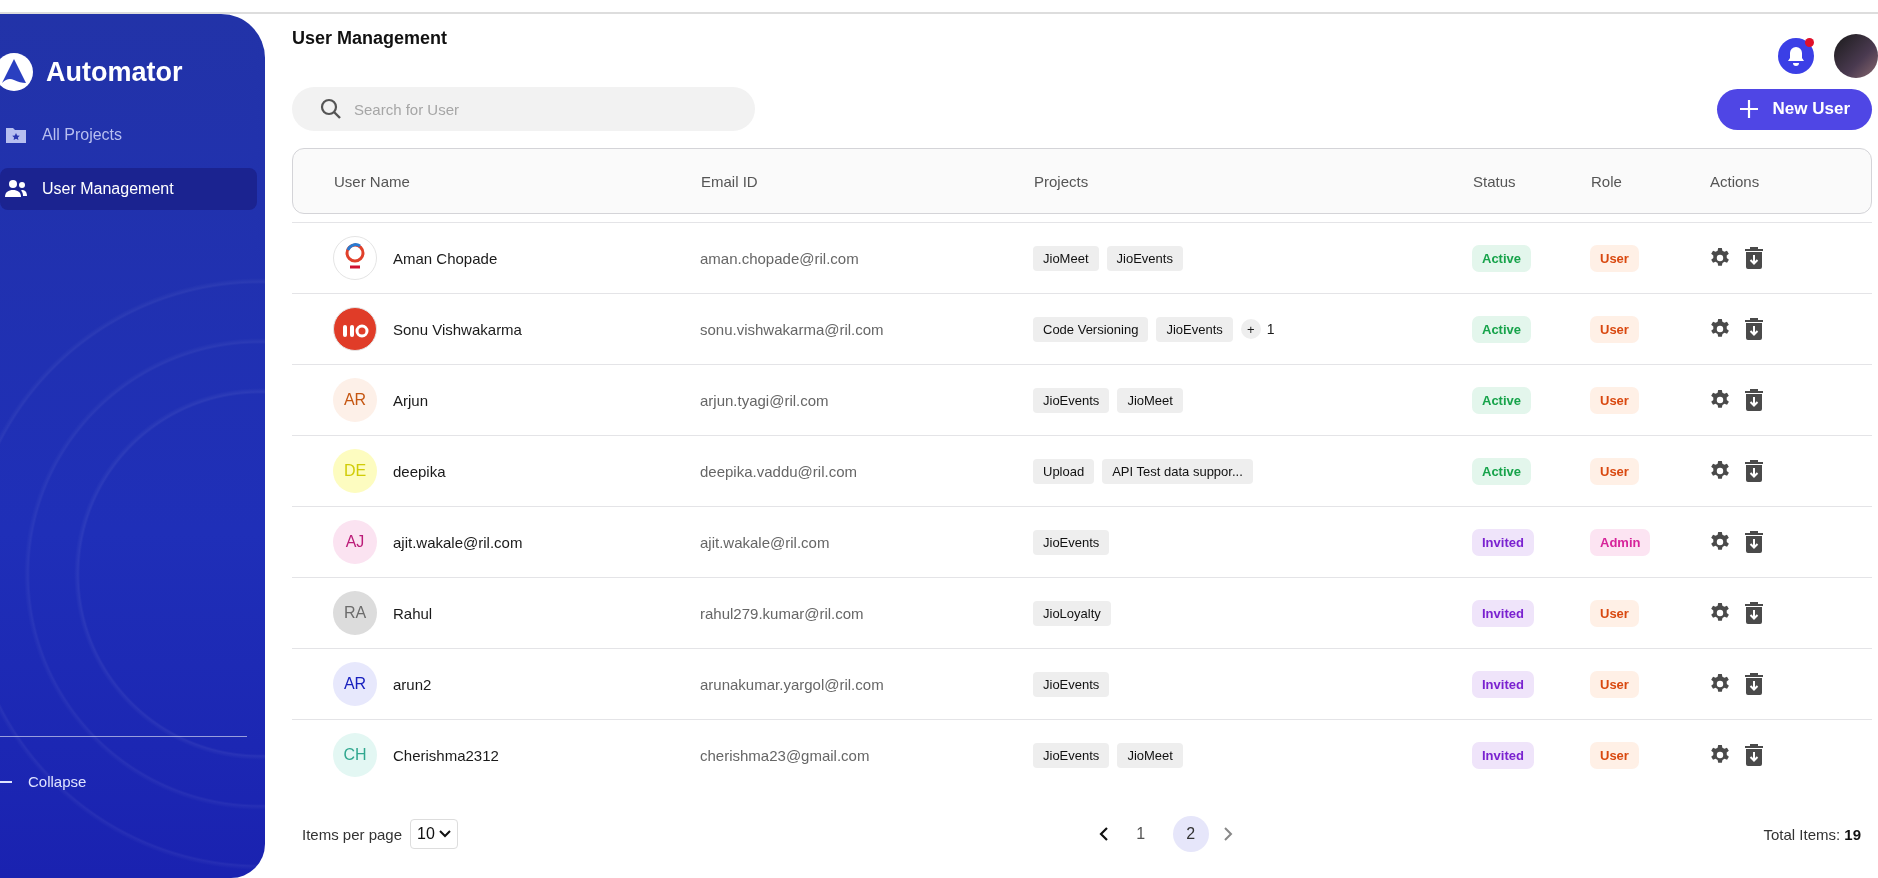 This screenshot has width=1878, height=878. I want to click on email-text: arjun.tyagi@ril.com, so click(765, 400).